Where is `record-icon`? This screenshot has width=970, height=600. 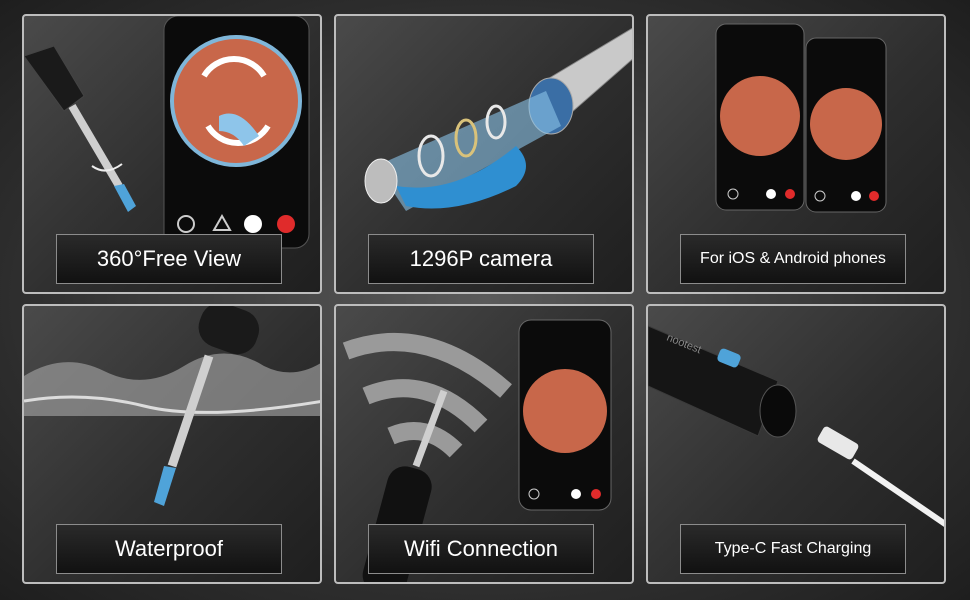
record-icon is located at coordinates (286, 224).